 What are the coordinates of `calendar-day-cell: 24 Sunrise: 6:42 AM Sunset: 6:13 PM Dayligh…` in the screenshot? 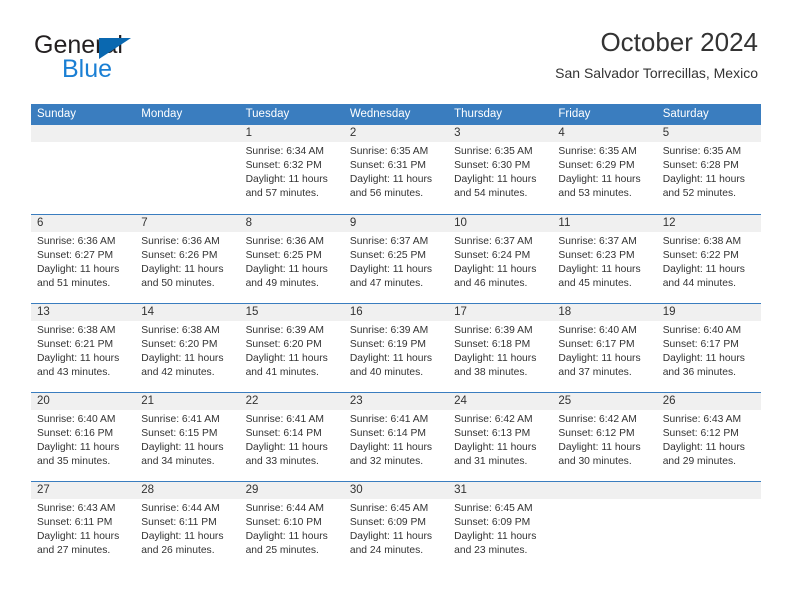 It's located at (500, 437).